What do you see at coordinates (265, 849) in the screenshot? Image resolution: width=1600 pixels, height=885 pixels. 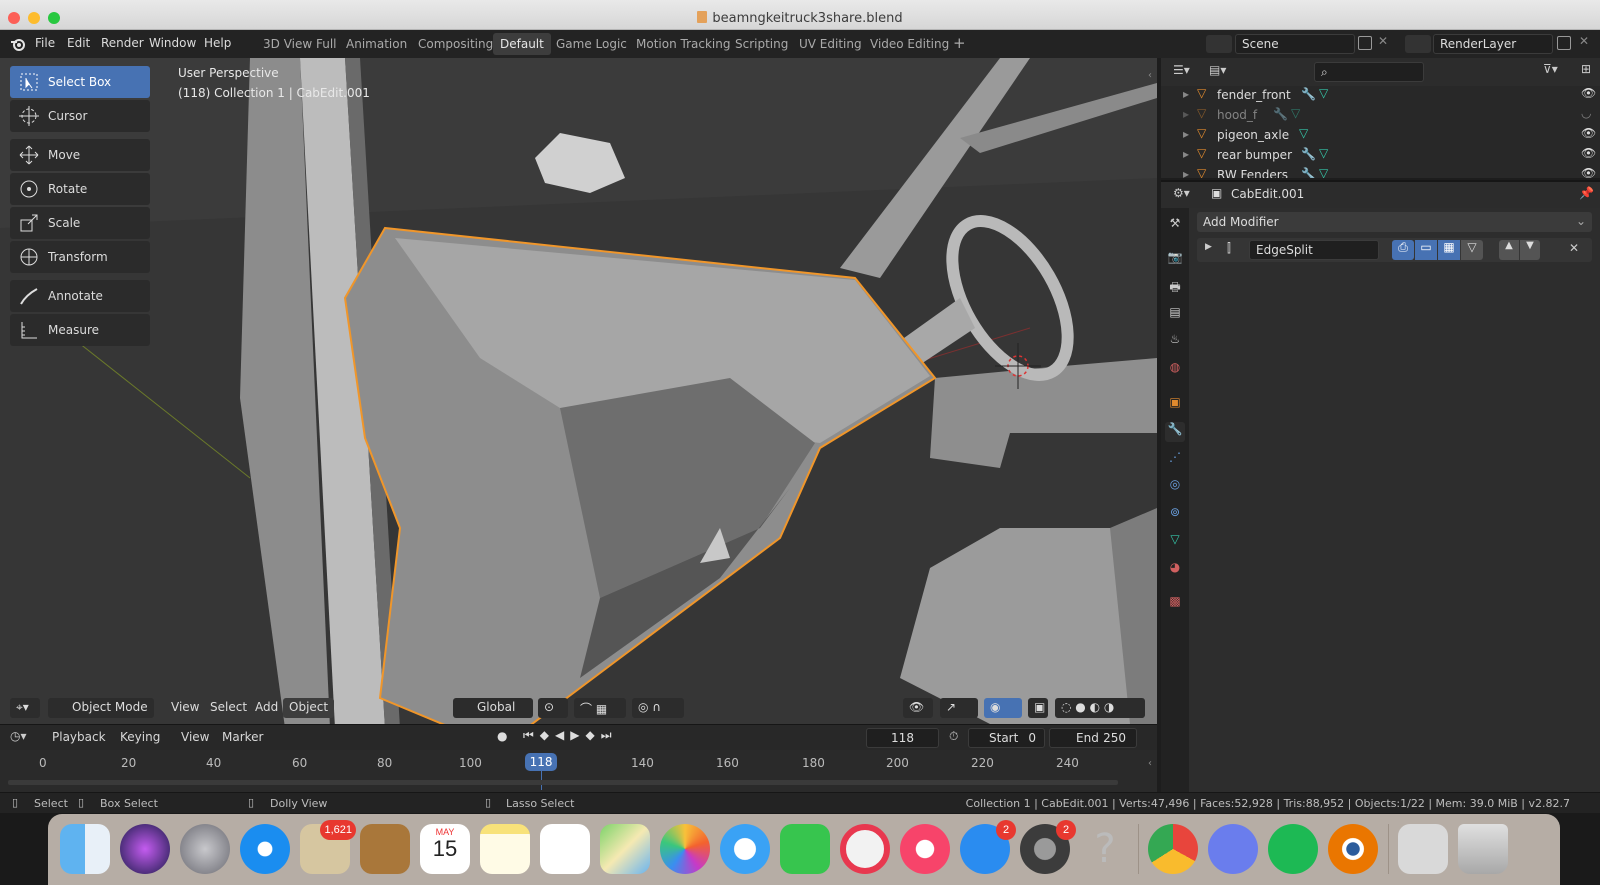 I see `safari-icon` at bounding box center [265, 849].